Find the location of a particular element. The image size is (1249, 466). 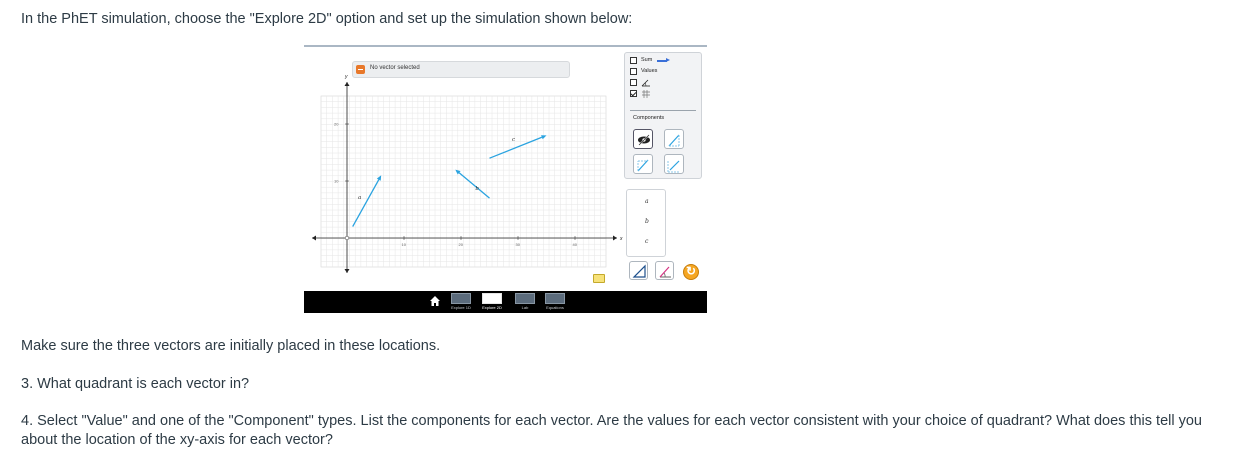

equations-thumbnail is located at coordinates (555, 298).